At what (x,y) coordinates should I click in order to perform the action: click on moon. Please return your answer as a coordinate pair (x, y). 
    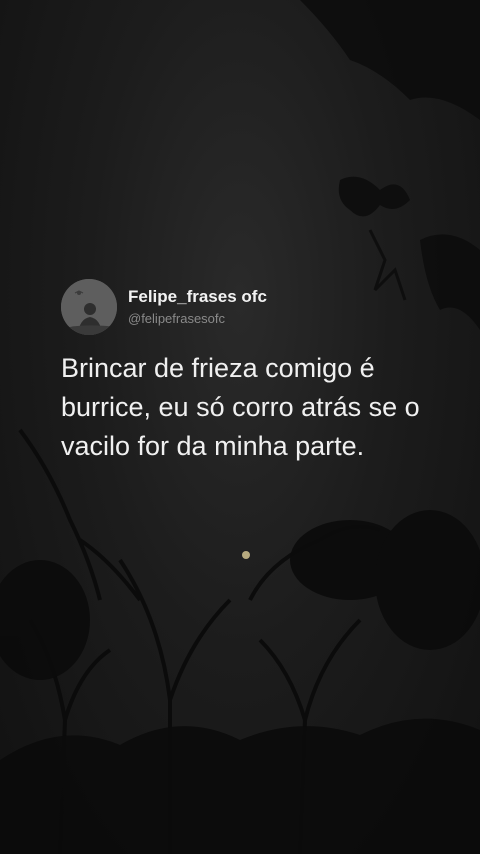
    Looking at the image, I should click on (246, 555).